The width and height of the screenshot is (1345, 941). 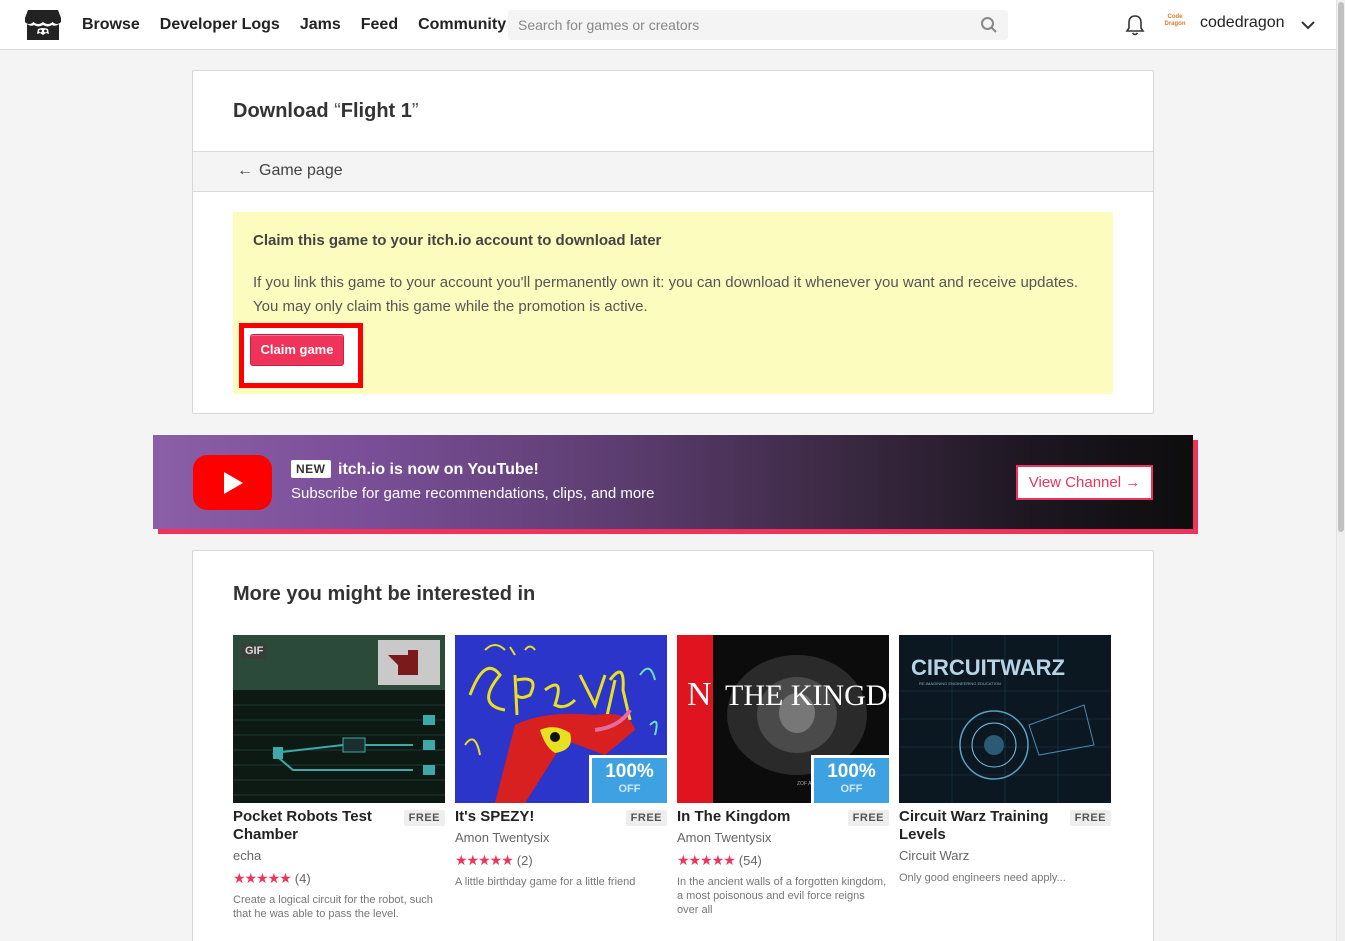 I want to click on search-icon, so click(x=989, y=25).